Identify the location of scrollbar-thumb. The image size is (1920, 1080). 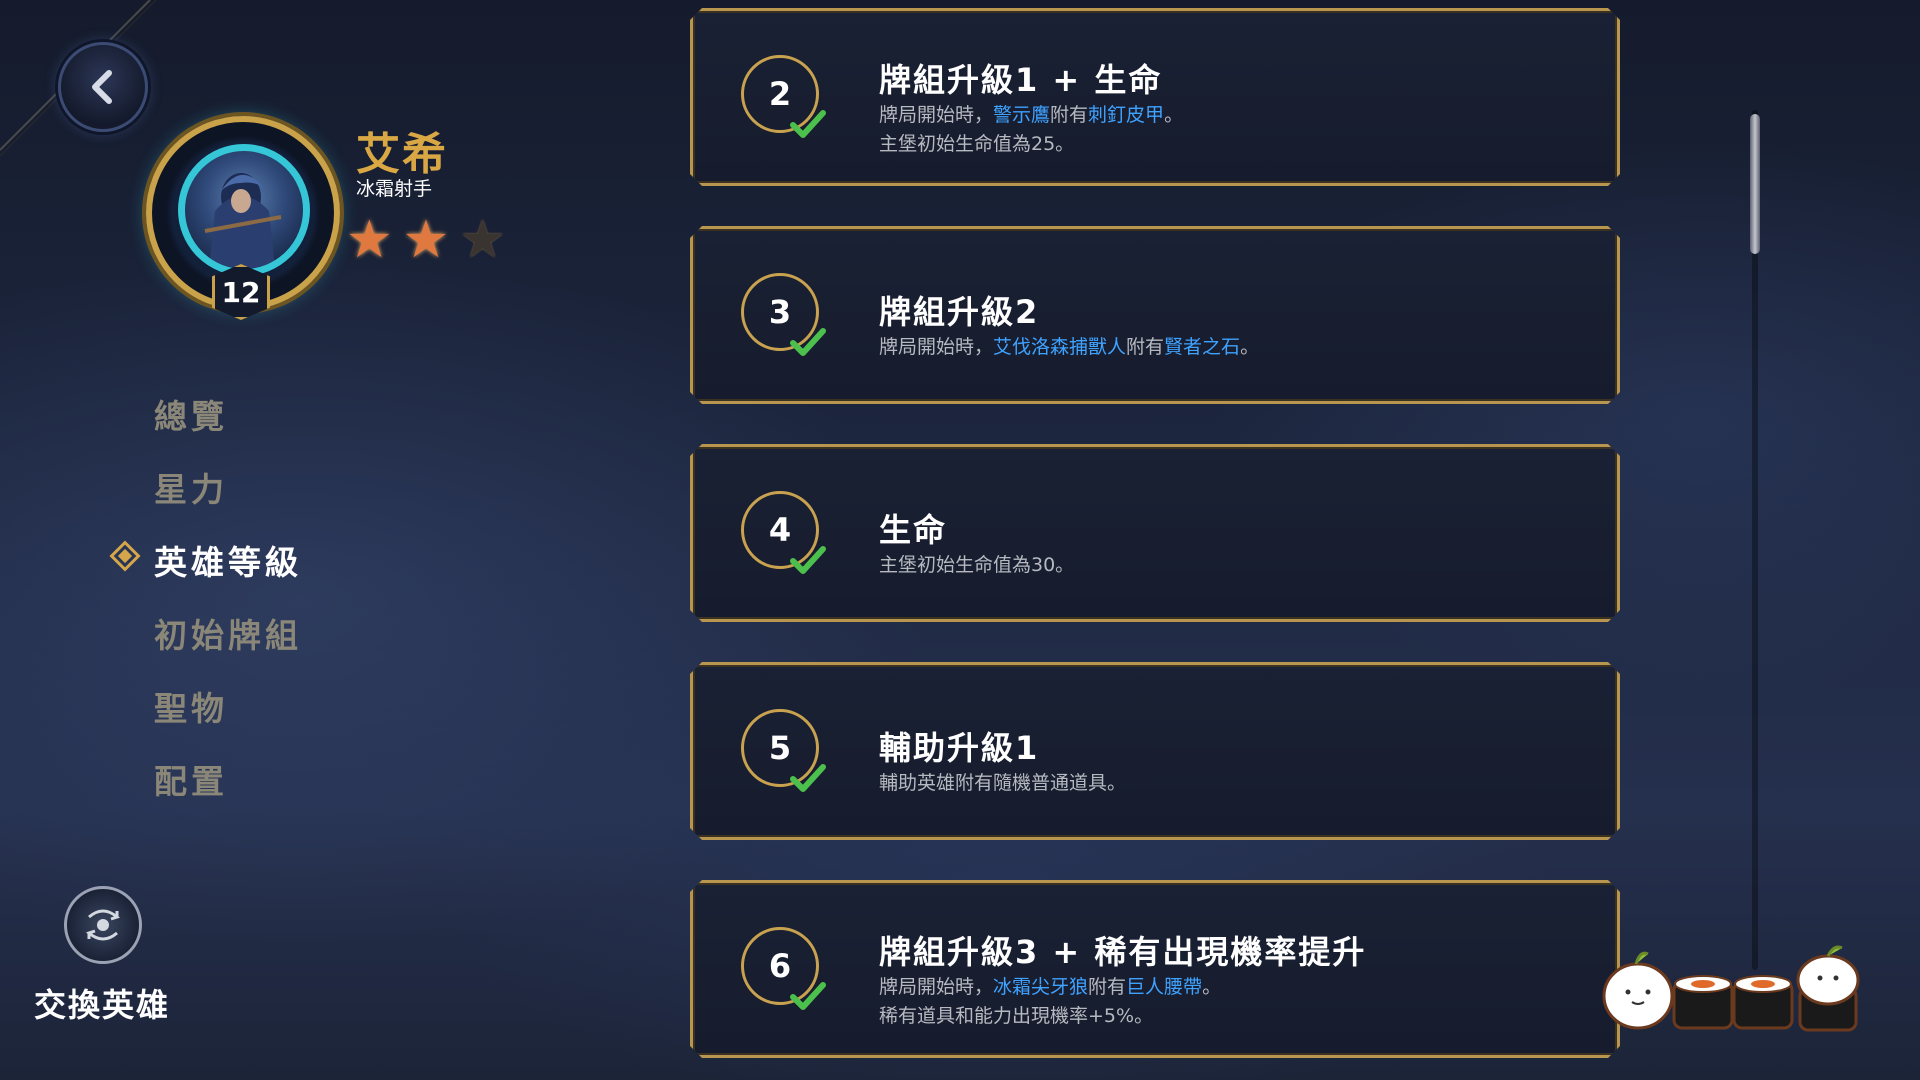
(1755, 184).